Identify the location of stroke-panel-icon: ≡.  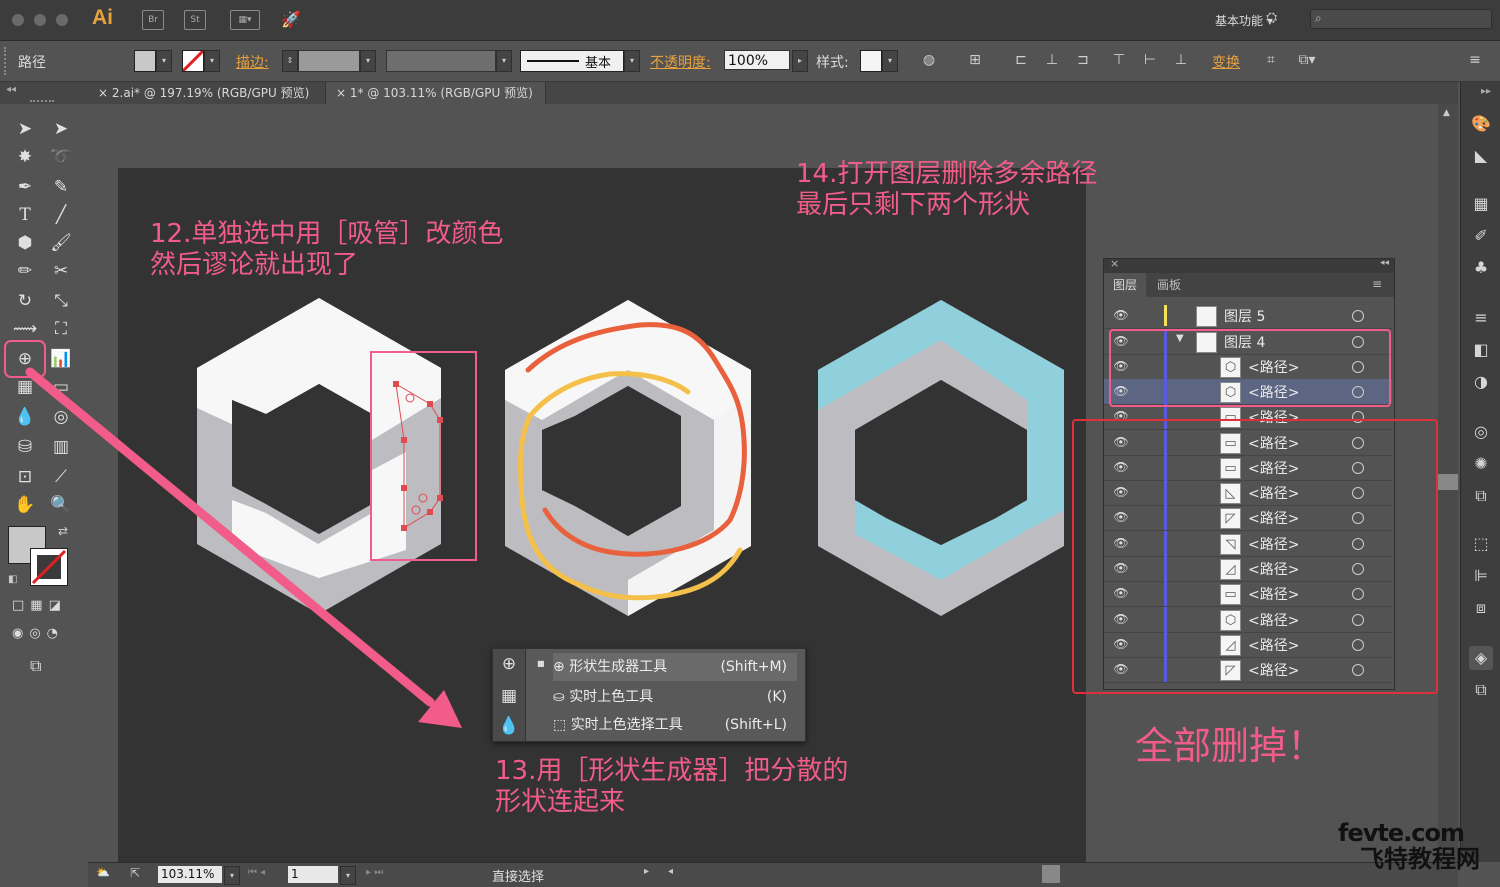
(1481, 318).